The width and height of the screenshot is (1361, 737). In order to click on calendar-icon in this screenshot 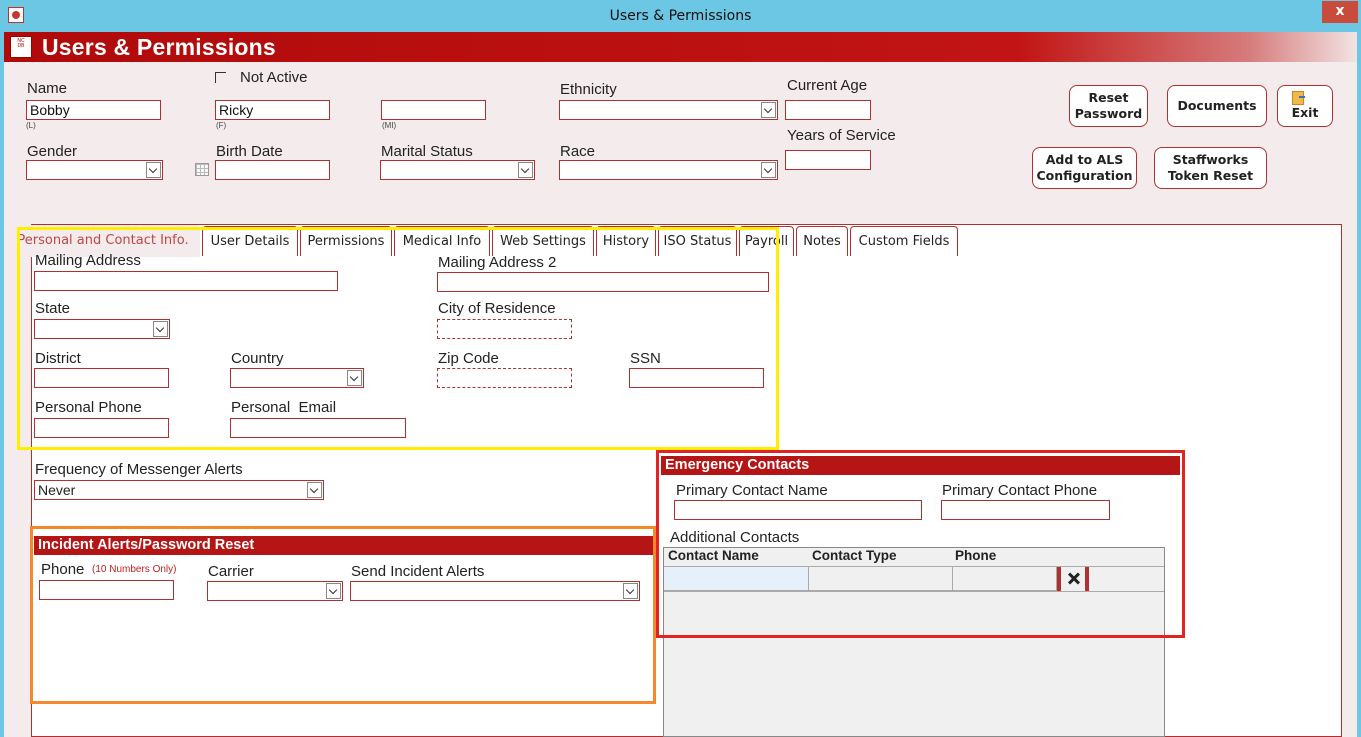, I will do `click(202, 169)`.